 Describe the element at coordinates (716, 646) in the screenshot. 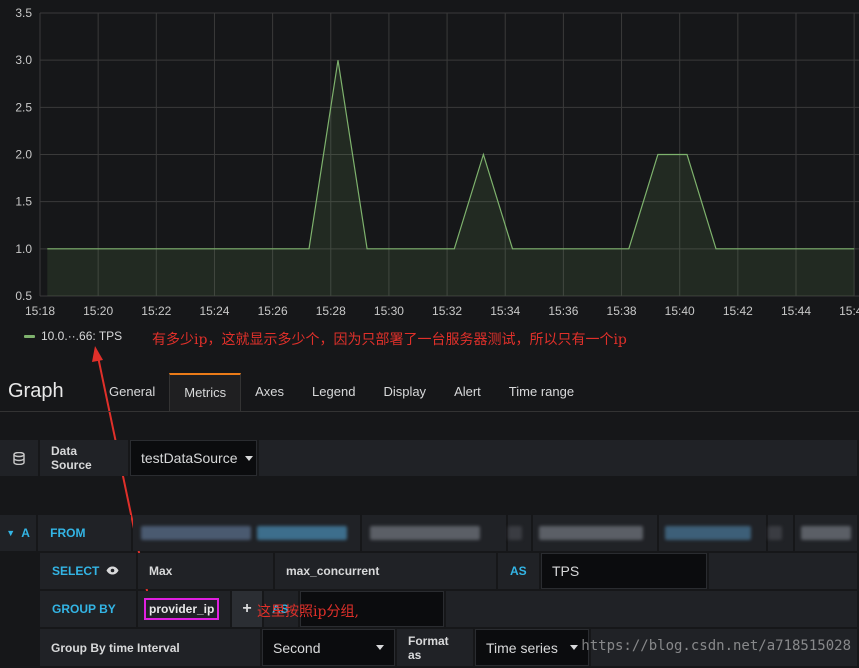

I see `watermark: https://blog.csdn.net/a718515028` at that location.